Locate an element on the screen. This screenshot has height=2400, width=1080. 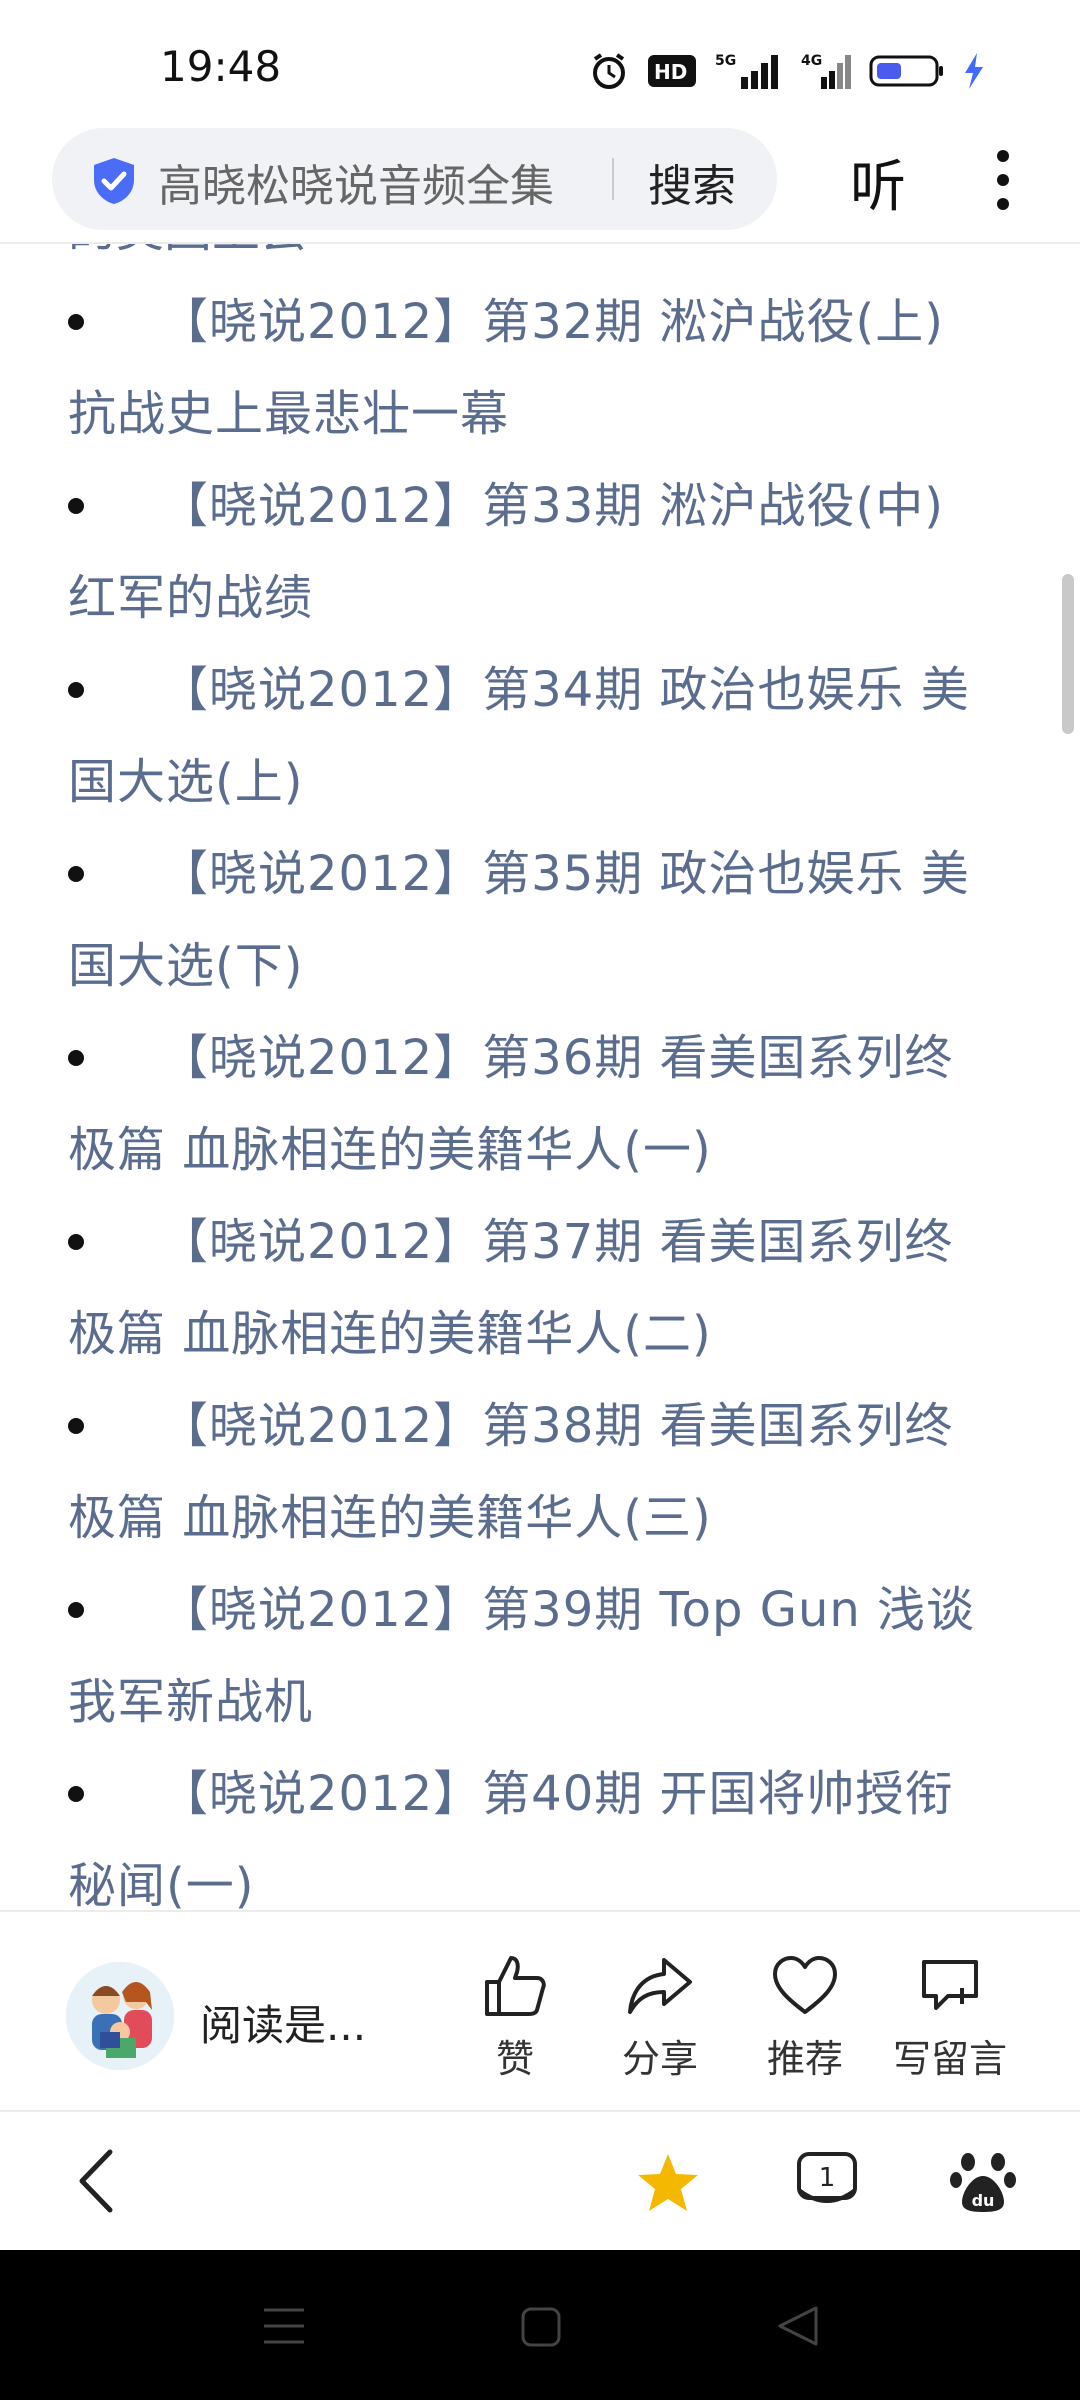
home-icon is located at coordinates (541, 2327).